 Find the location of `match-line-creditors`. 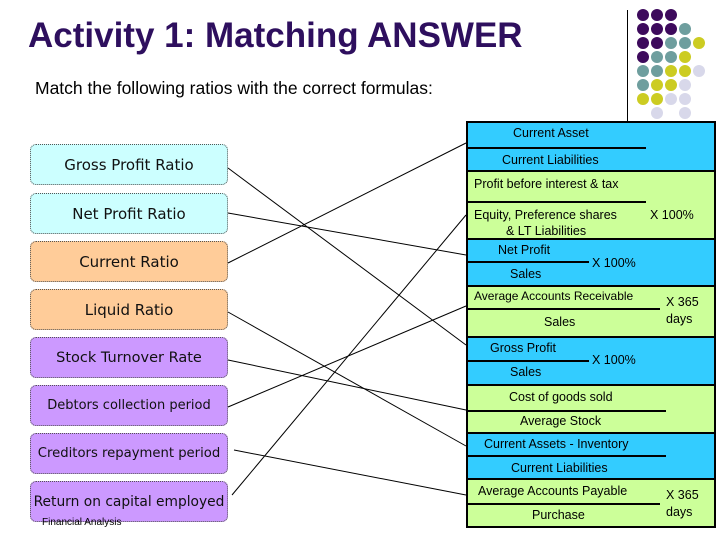

match-line-creditors is located at coordinates (350, 472).